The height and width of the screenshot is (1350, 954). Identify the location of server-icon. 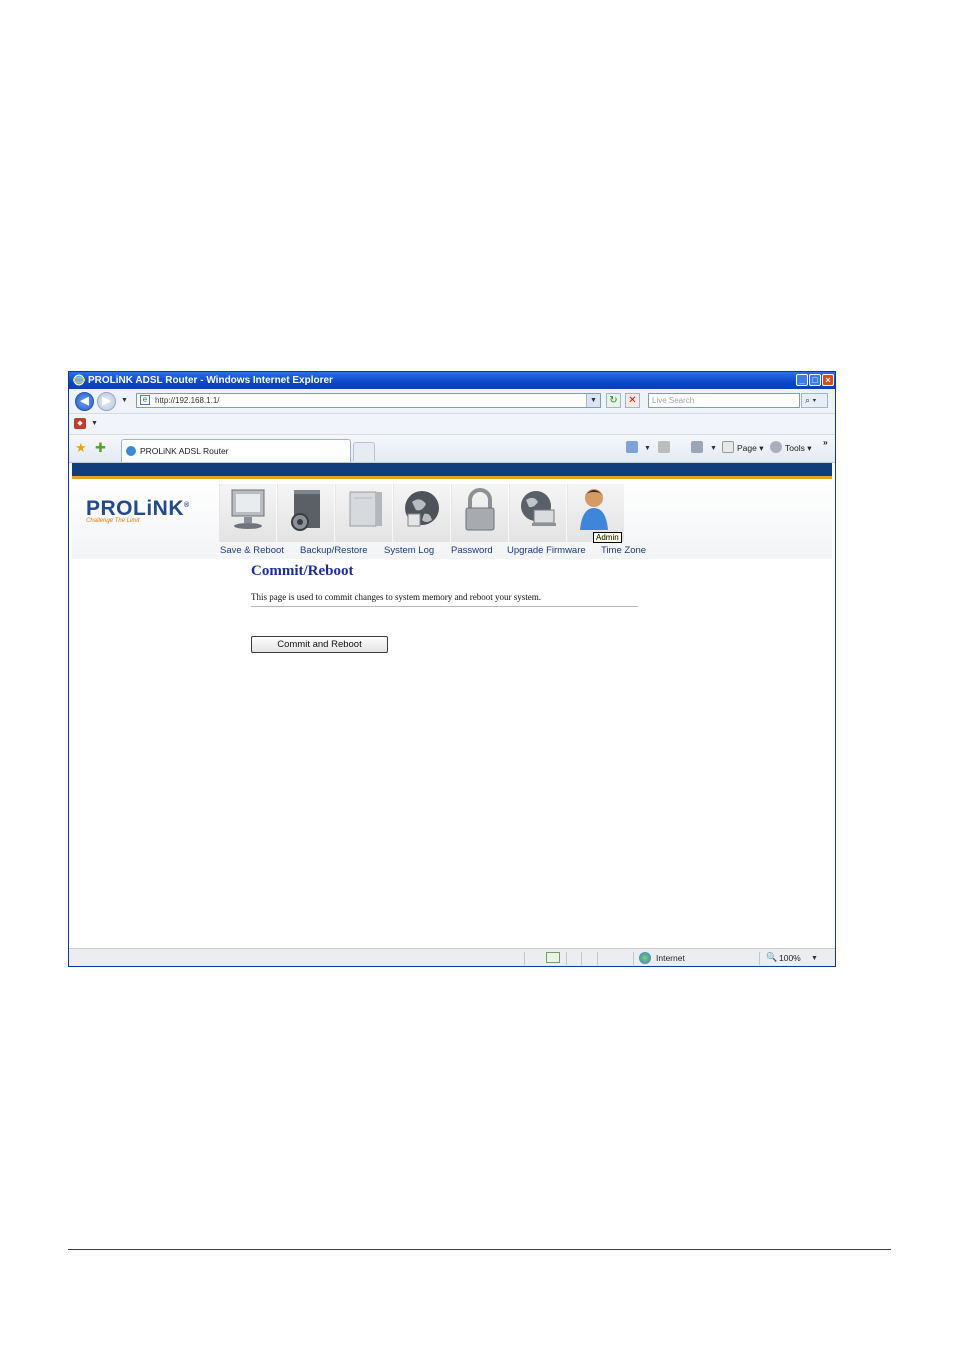
(365, 509).